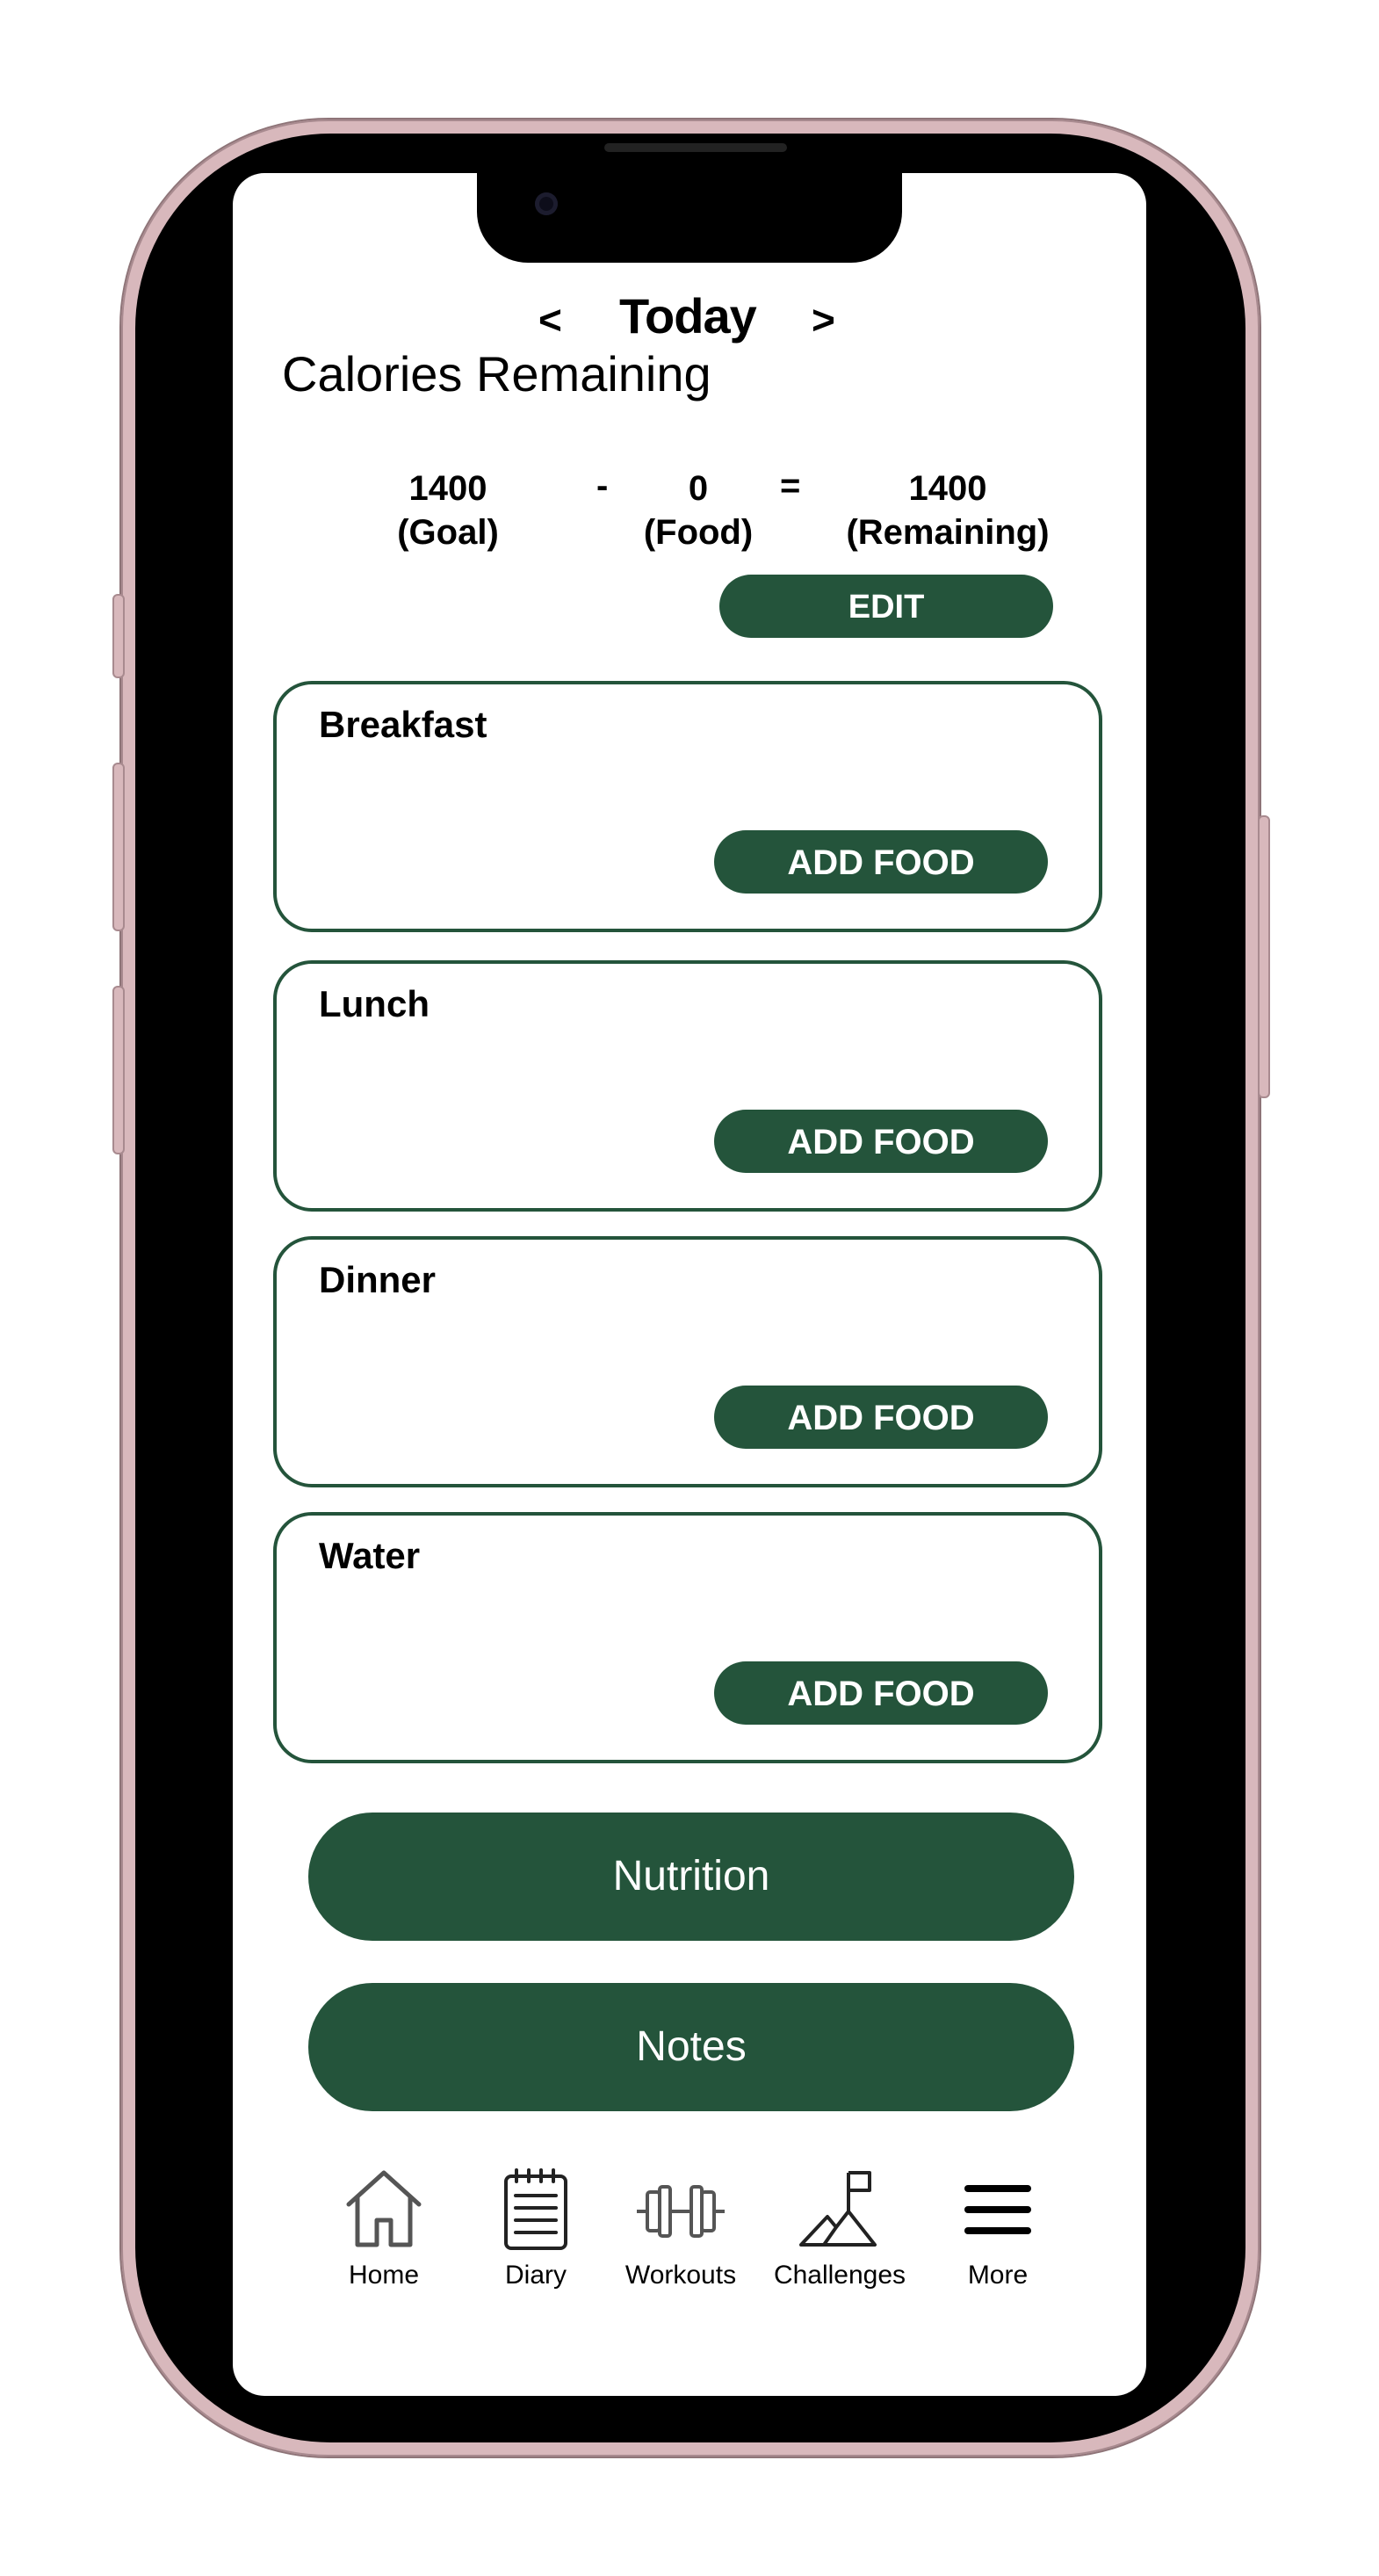  I want to click on tab-workouts: Workouts, so click(680, 2228).